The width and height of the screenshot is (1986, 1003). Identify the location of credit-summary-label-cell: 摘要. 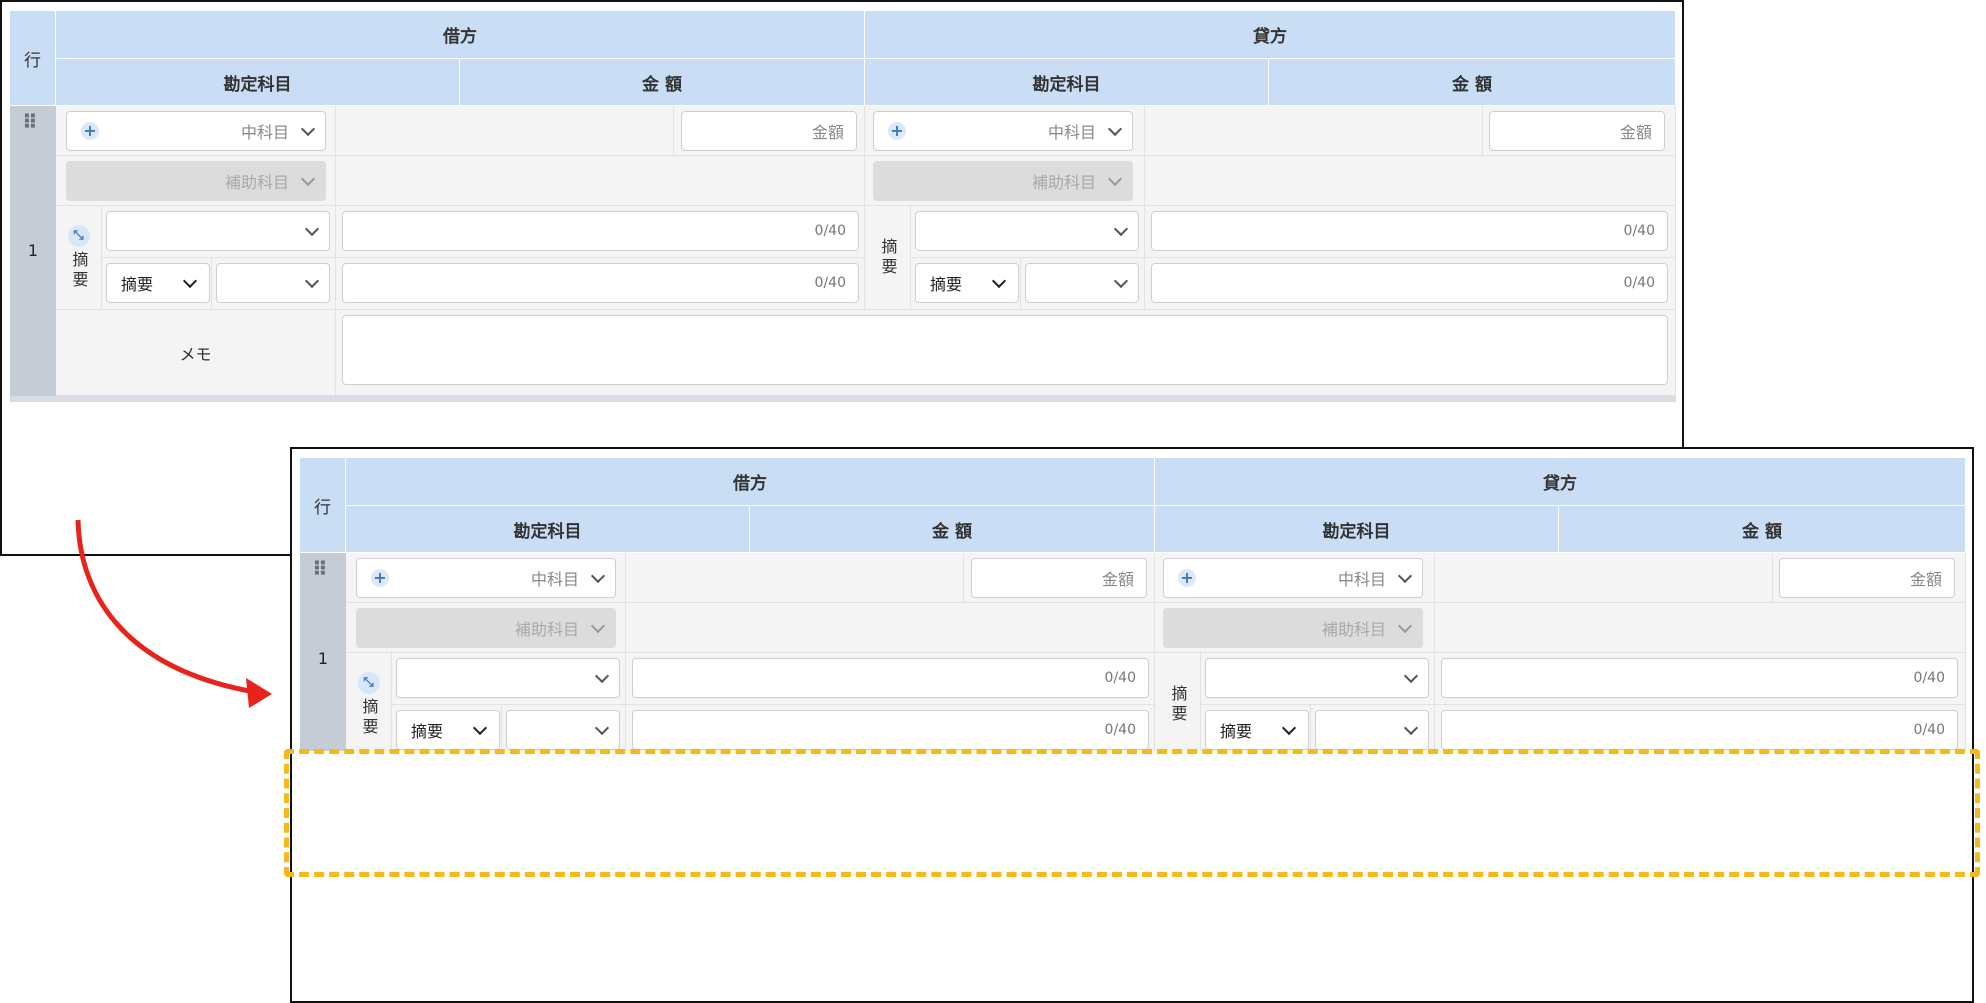
(1178, 702).